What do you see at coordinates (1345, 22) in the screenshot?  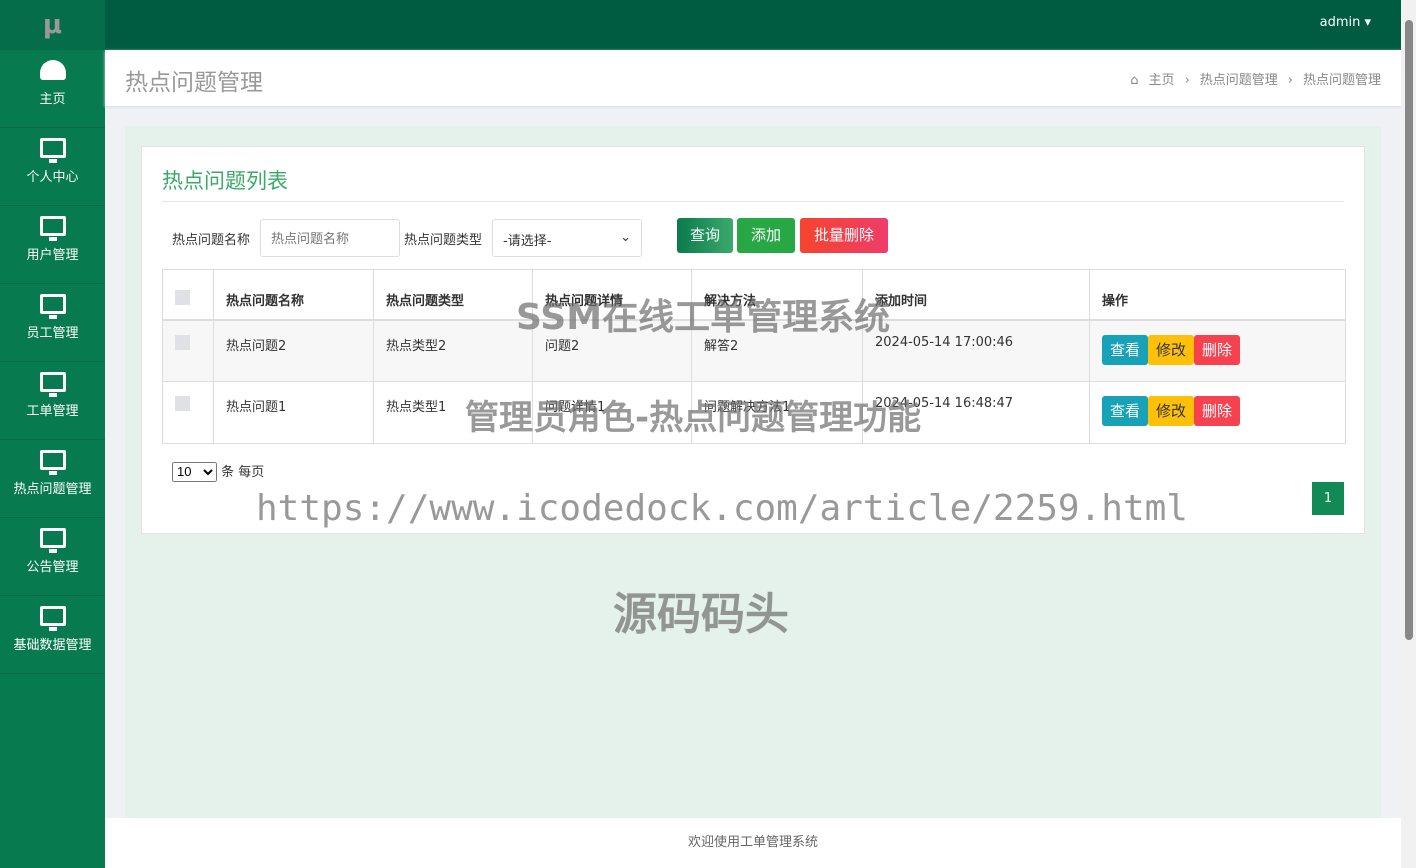 I see `user-menu: admin ▾` at bounding box center [1345, 22].